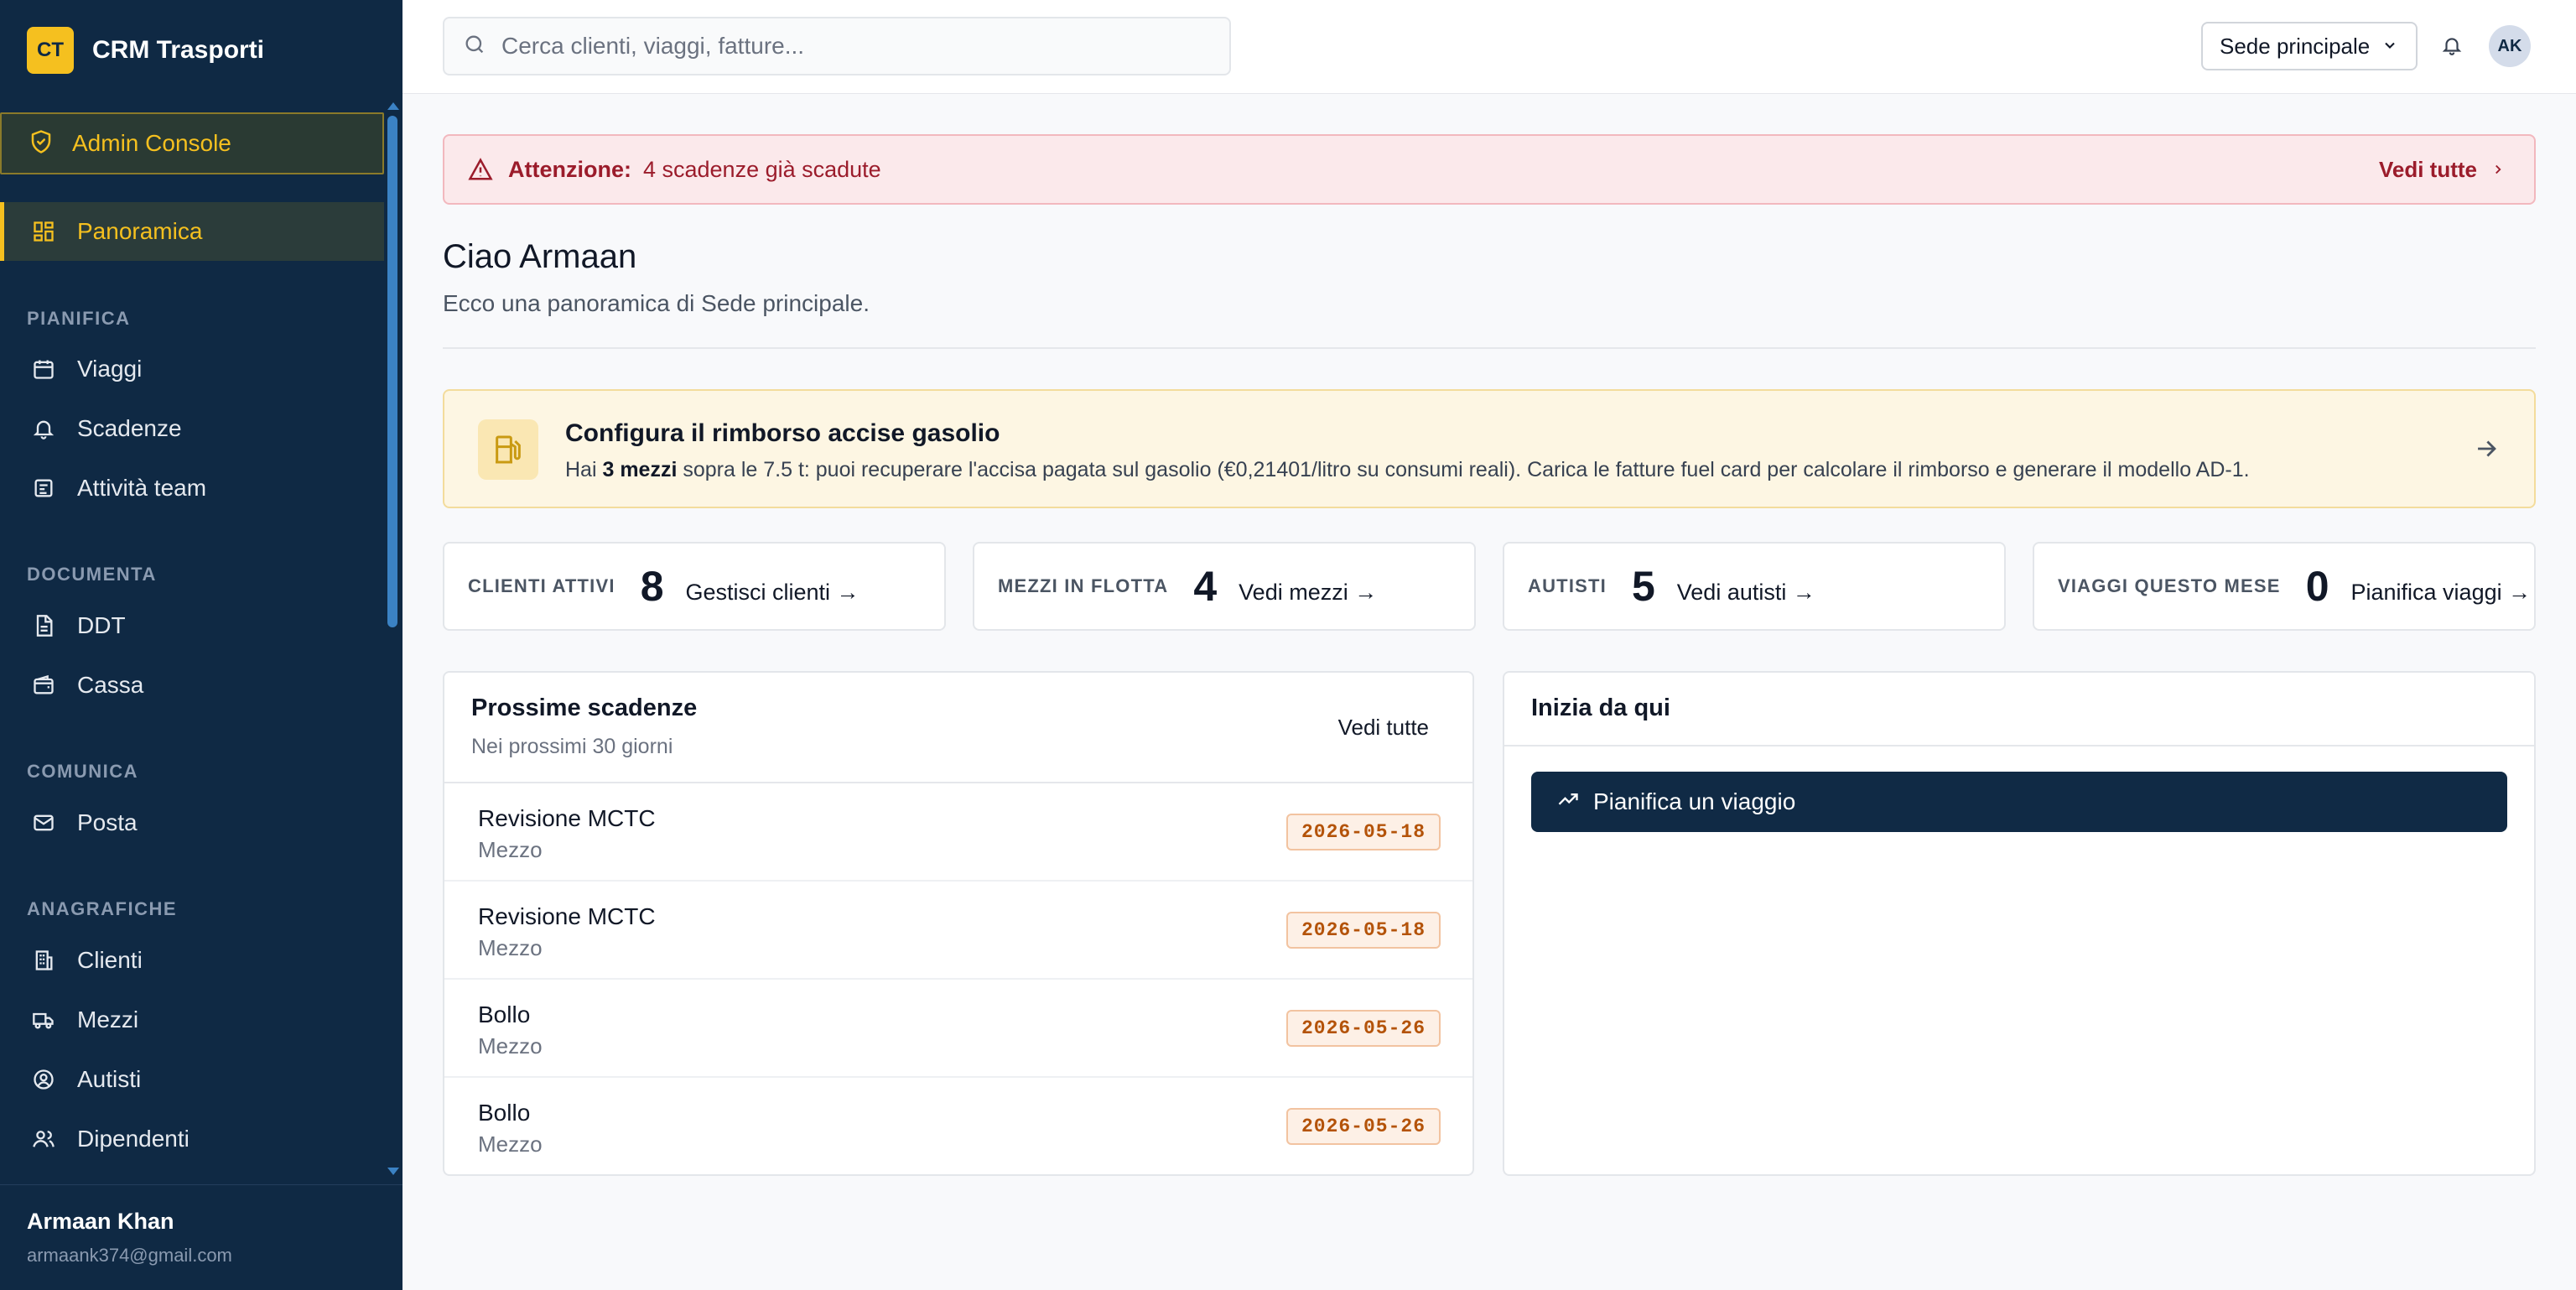 This screenshot has height=1290, width=2576. I want to click on sidebar-item-attivita-team: Attività team, so click(192, 488).